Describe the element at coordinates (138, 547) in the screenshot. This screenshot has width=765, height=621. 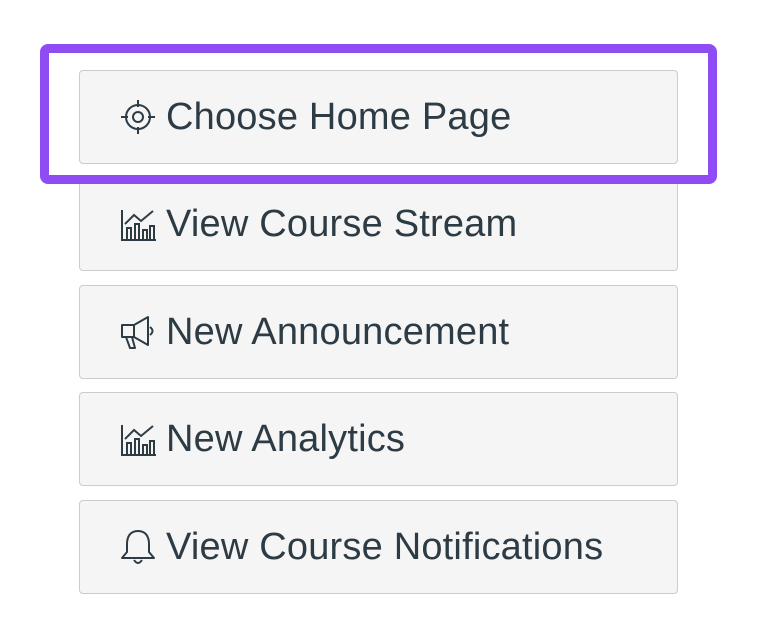
I see `bell-icon` at that location.